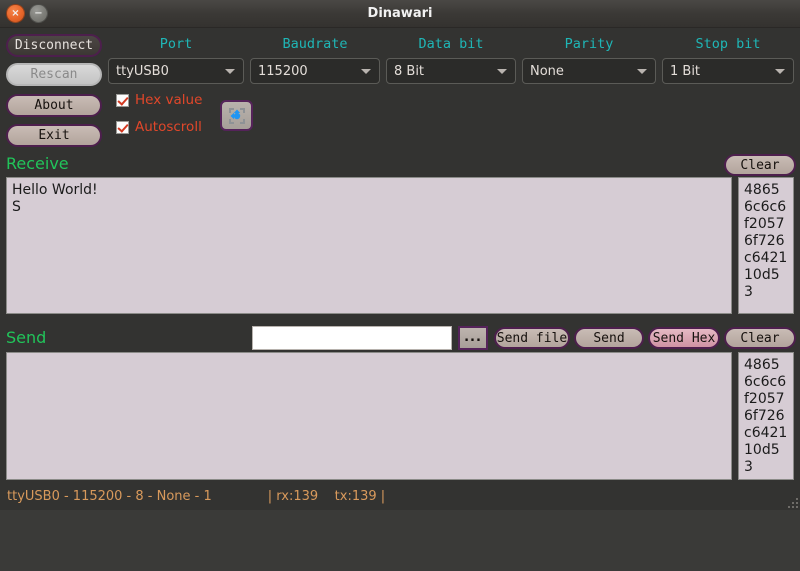 The width and height of the screenshot is (800, 571). What do you see at coordinates (609, 338) in the screenshot?
I see `send-button: Send` at bounding box center [609, 338].